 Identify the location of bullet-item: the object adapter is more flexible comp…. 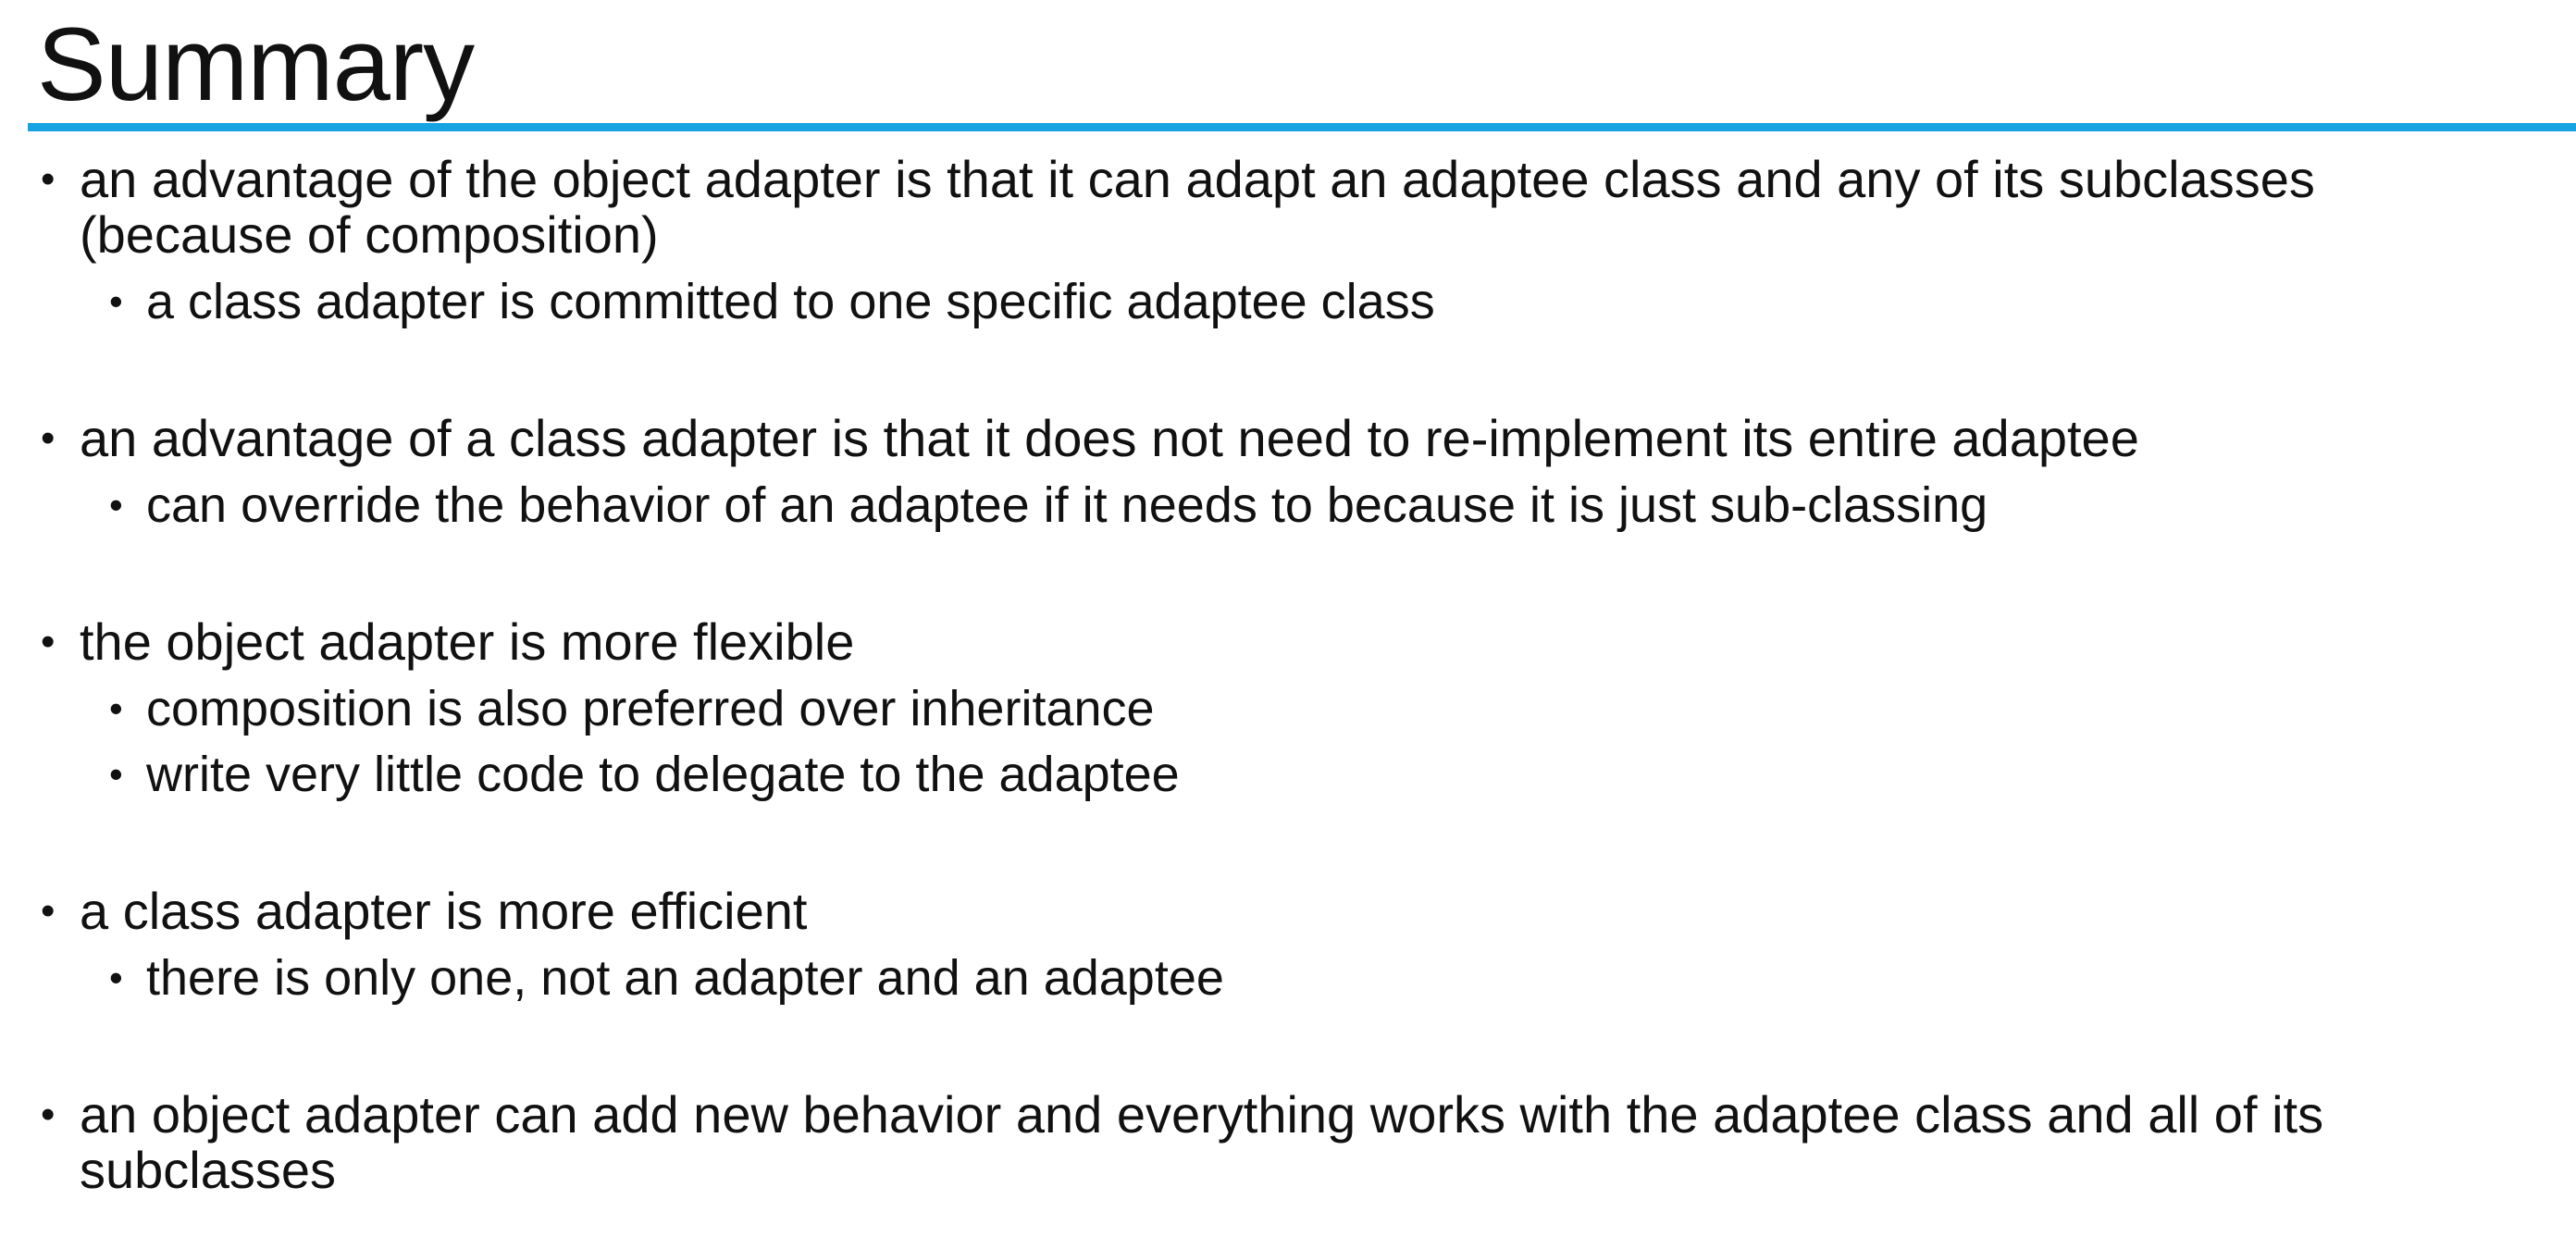
(1290, 708).